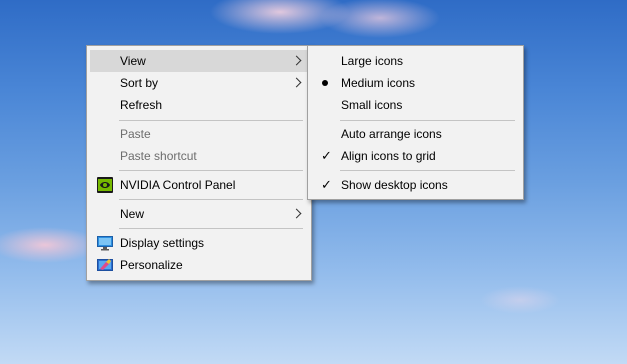  Describe the element at coordinates (199, 83) in the screenshot. I see `menu-item-sort-by: Sort by` at that location.